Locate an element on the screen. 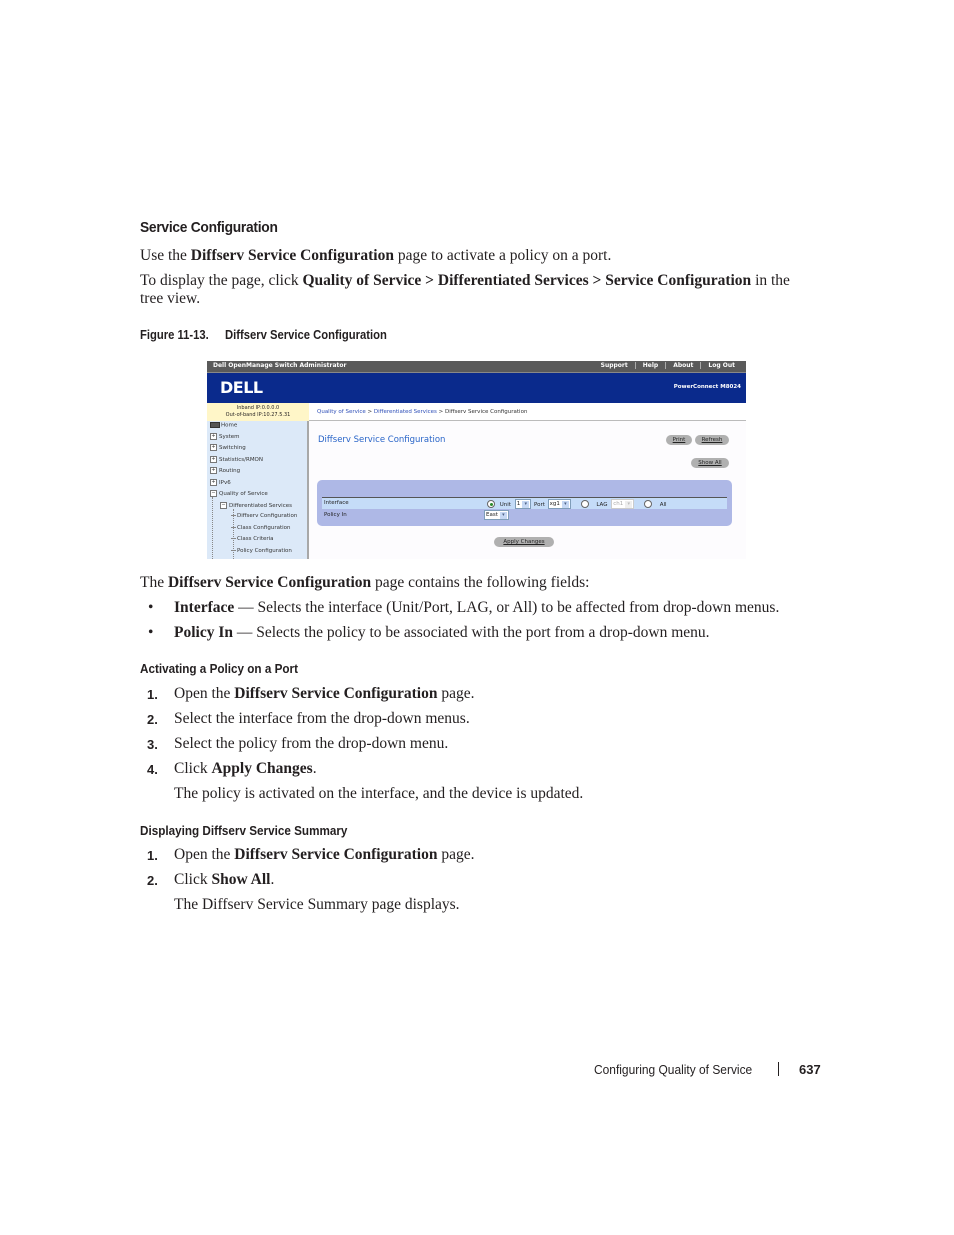  breadcrumb-qos: Quality of Service is located at coordinates (341, 412).